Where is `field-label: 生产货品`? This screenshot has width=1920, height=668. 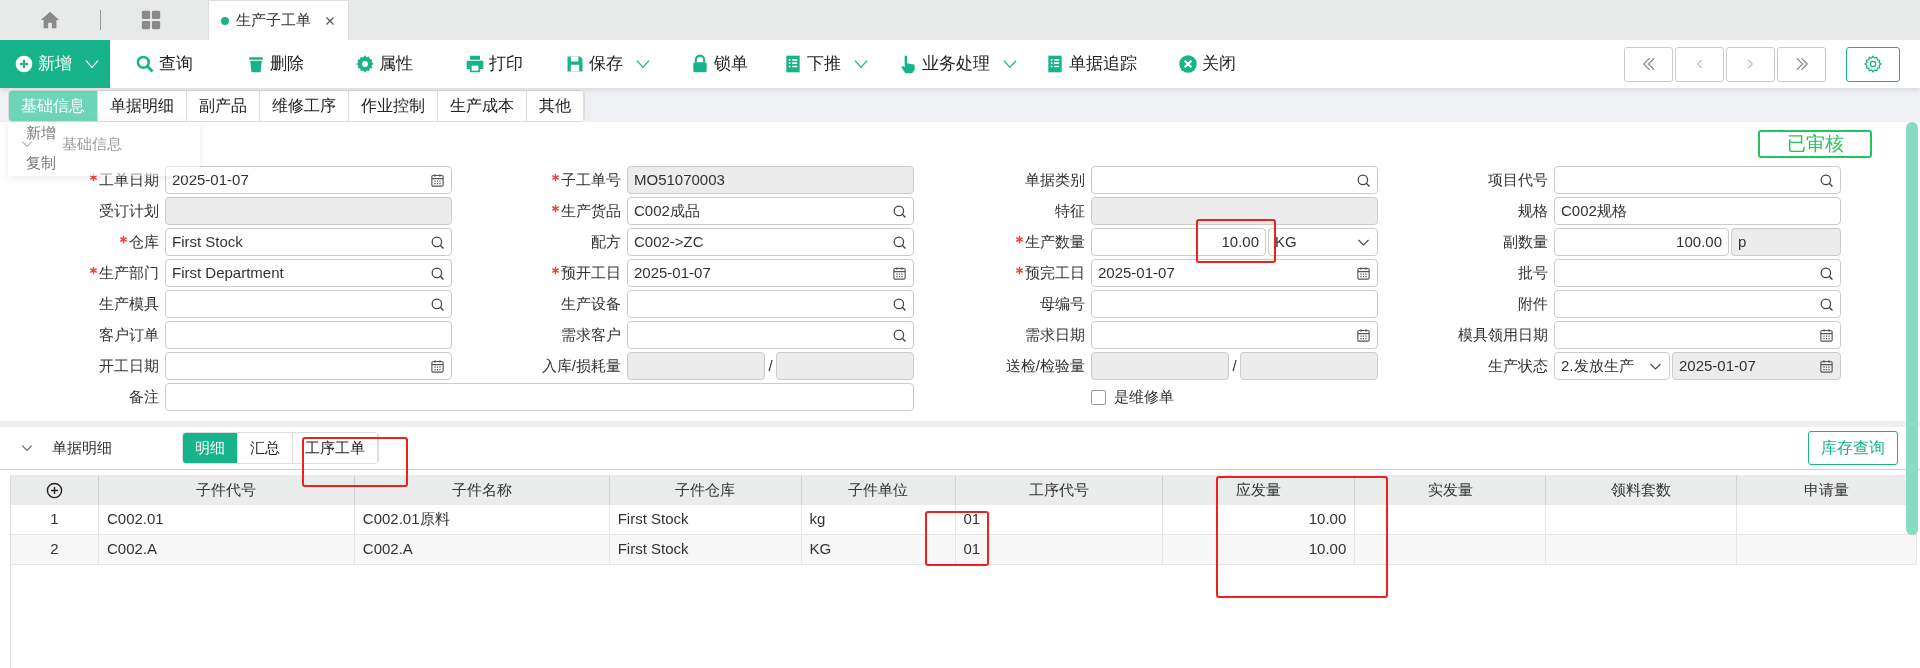
field-label: 生产货品 is located at coordinates (591, 210).